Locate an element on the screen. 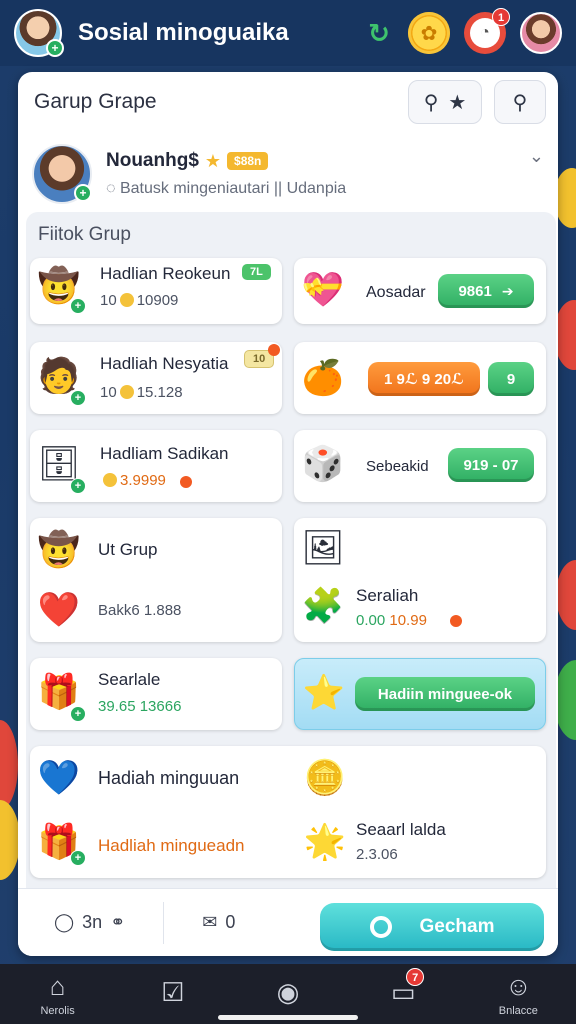 This screenshot has height=1024, width=576. tile-subtitle: Hadliah mingueadn is located at coordinates (171, 845).